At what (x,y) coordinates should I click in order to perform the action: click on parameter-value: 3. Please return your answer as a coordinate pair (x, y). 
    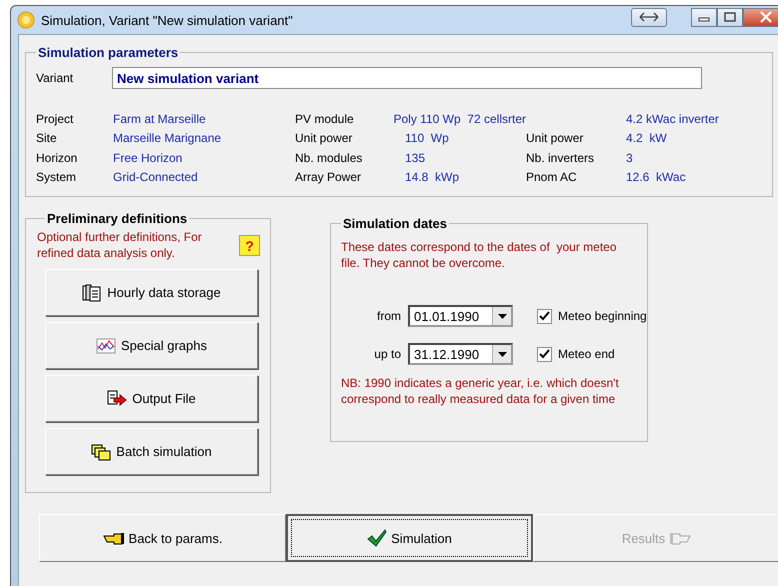
    Looking at the image, I should click on (629, 157).